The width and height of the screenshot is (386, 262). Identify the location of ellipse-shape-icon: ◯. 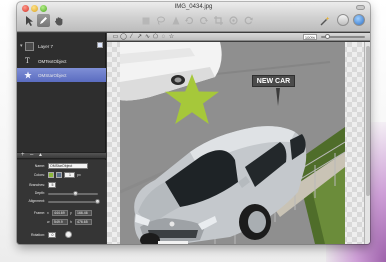
(123, 37).